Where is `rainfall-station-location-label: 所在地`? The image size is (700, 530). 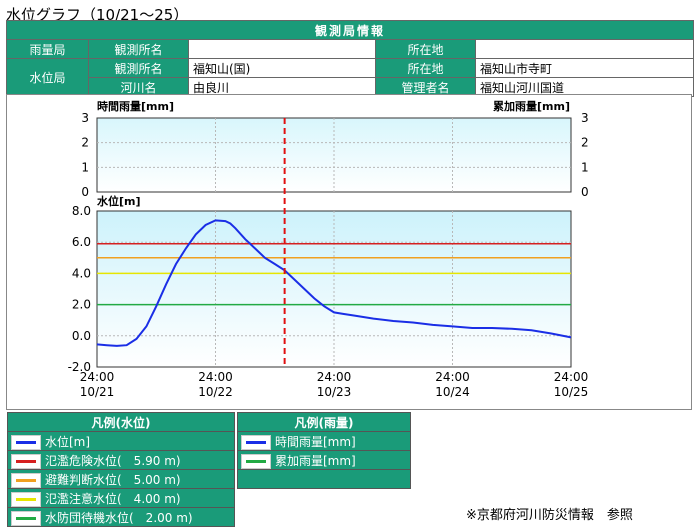
rainfall-station-location-label: 所在地 is located at coordinates (425, 49).